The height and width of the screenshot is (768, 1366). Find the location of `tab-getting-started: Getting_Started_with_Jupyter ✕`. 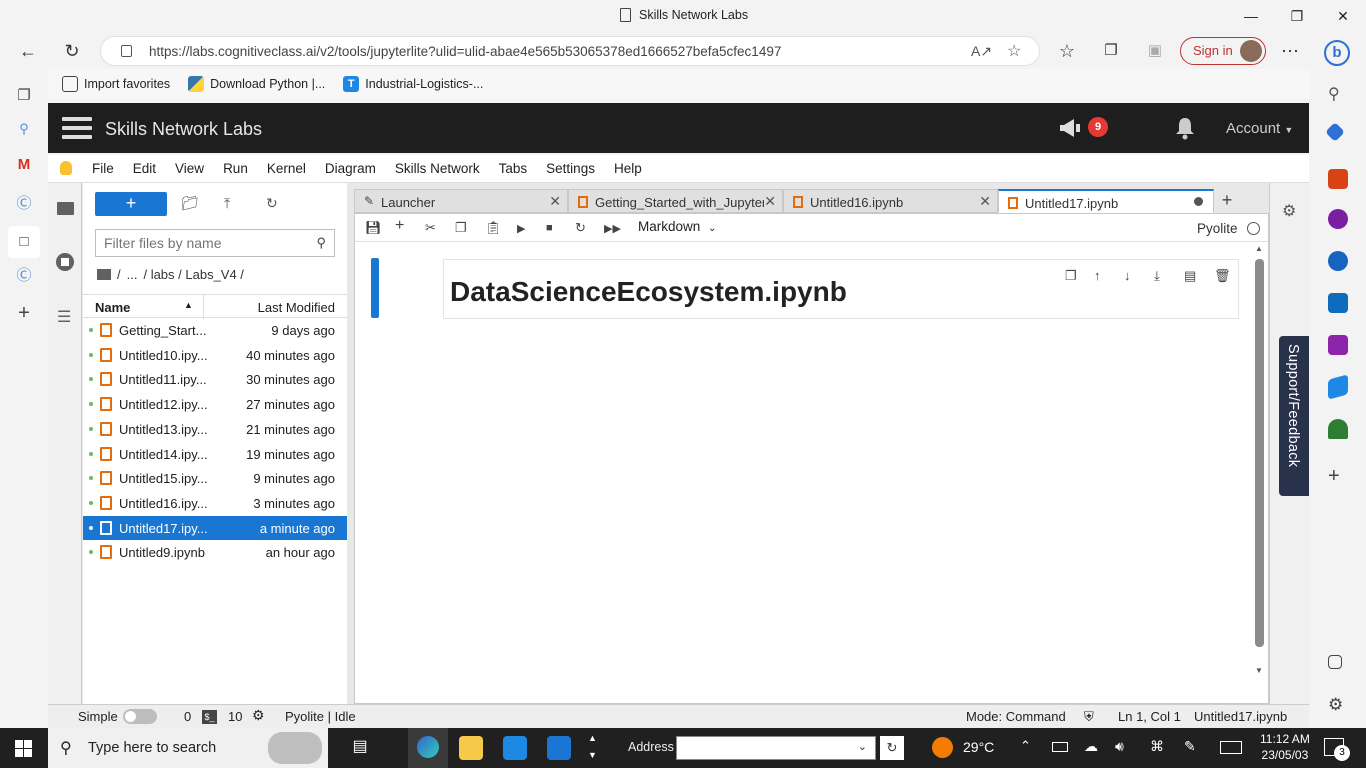

tab-getting-started: Getting_Started_with_Jupyter ✕ is located at coordinates (675, 201).